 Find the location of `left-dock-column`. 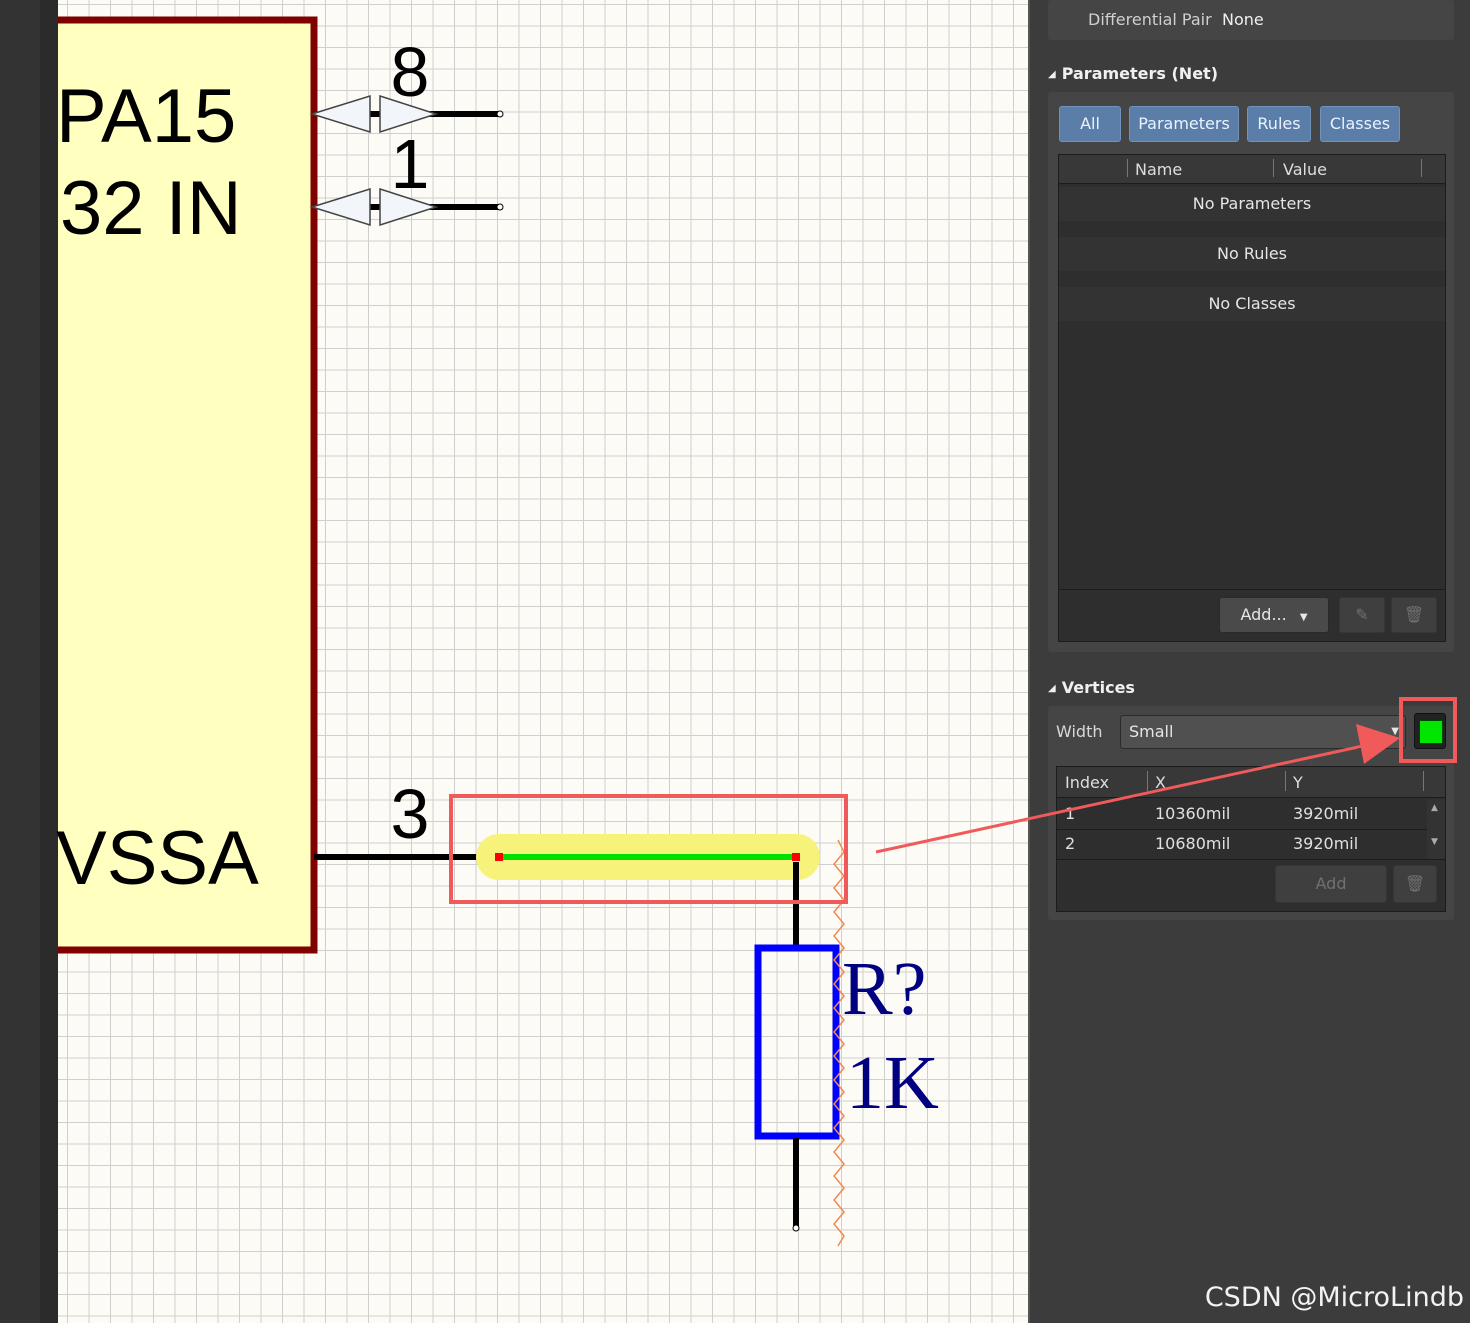

left-dock-column is located at coordinates (49, 661).